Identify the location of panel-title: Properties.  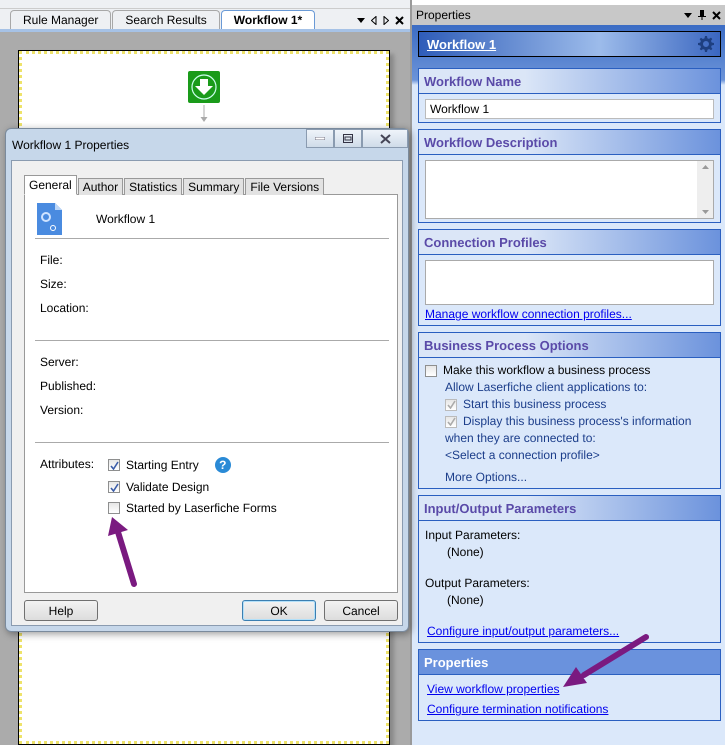
(443, 15).